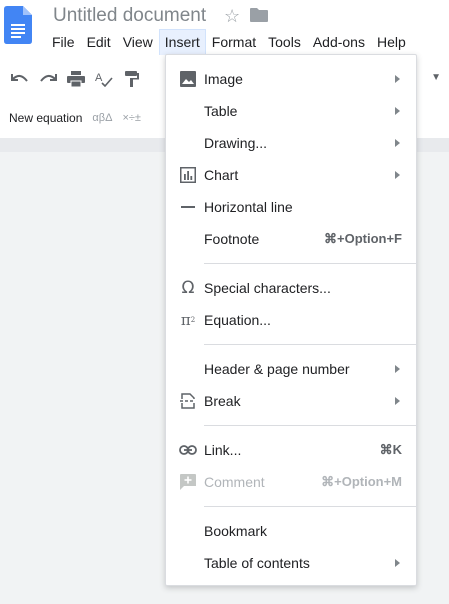 This screenshot has width=449, height=604. What do you see at coordinates (188, 207) in the screenshot?
I see `horizontal-line-icon` at bounding box center [188, 207].